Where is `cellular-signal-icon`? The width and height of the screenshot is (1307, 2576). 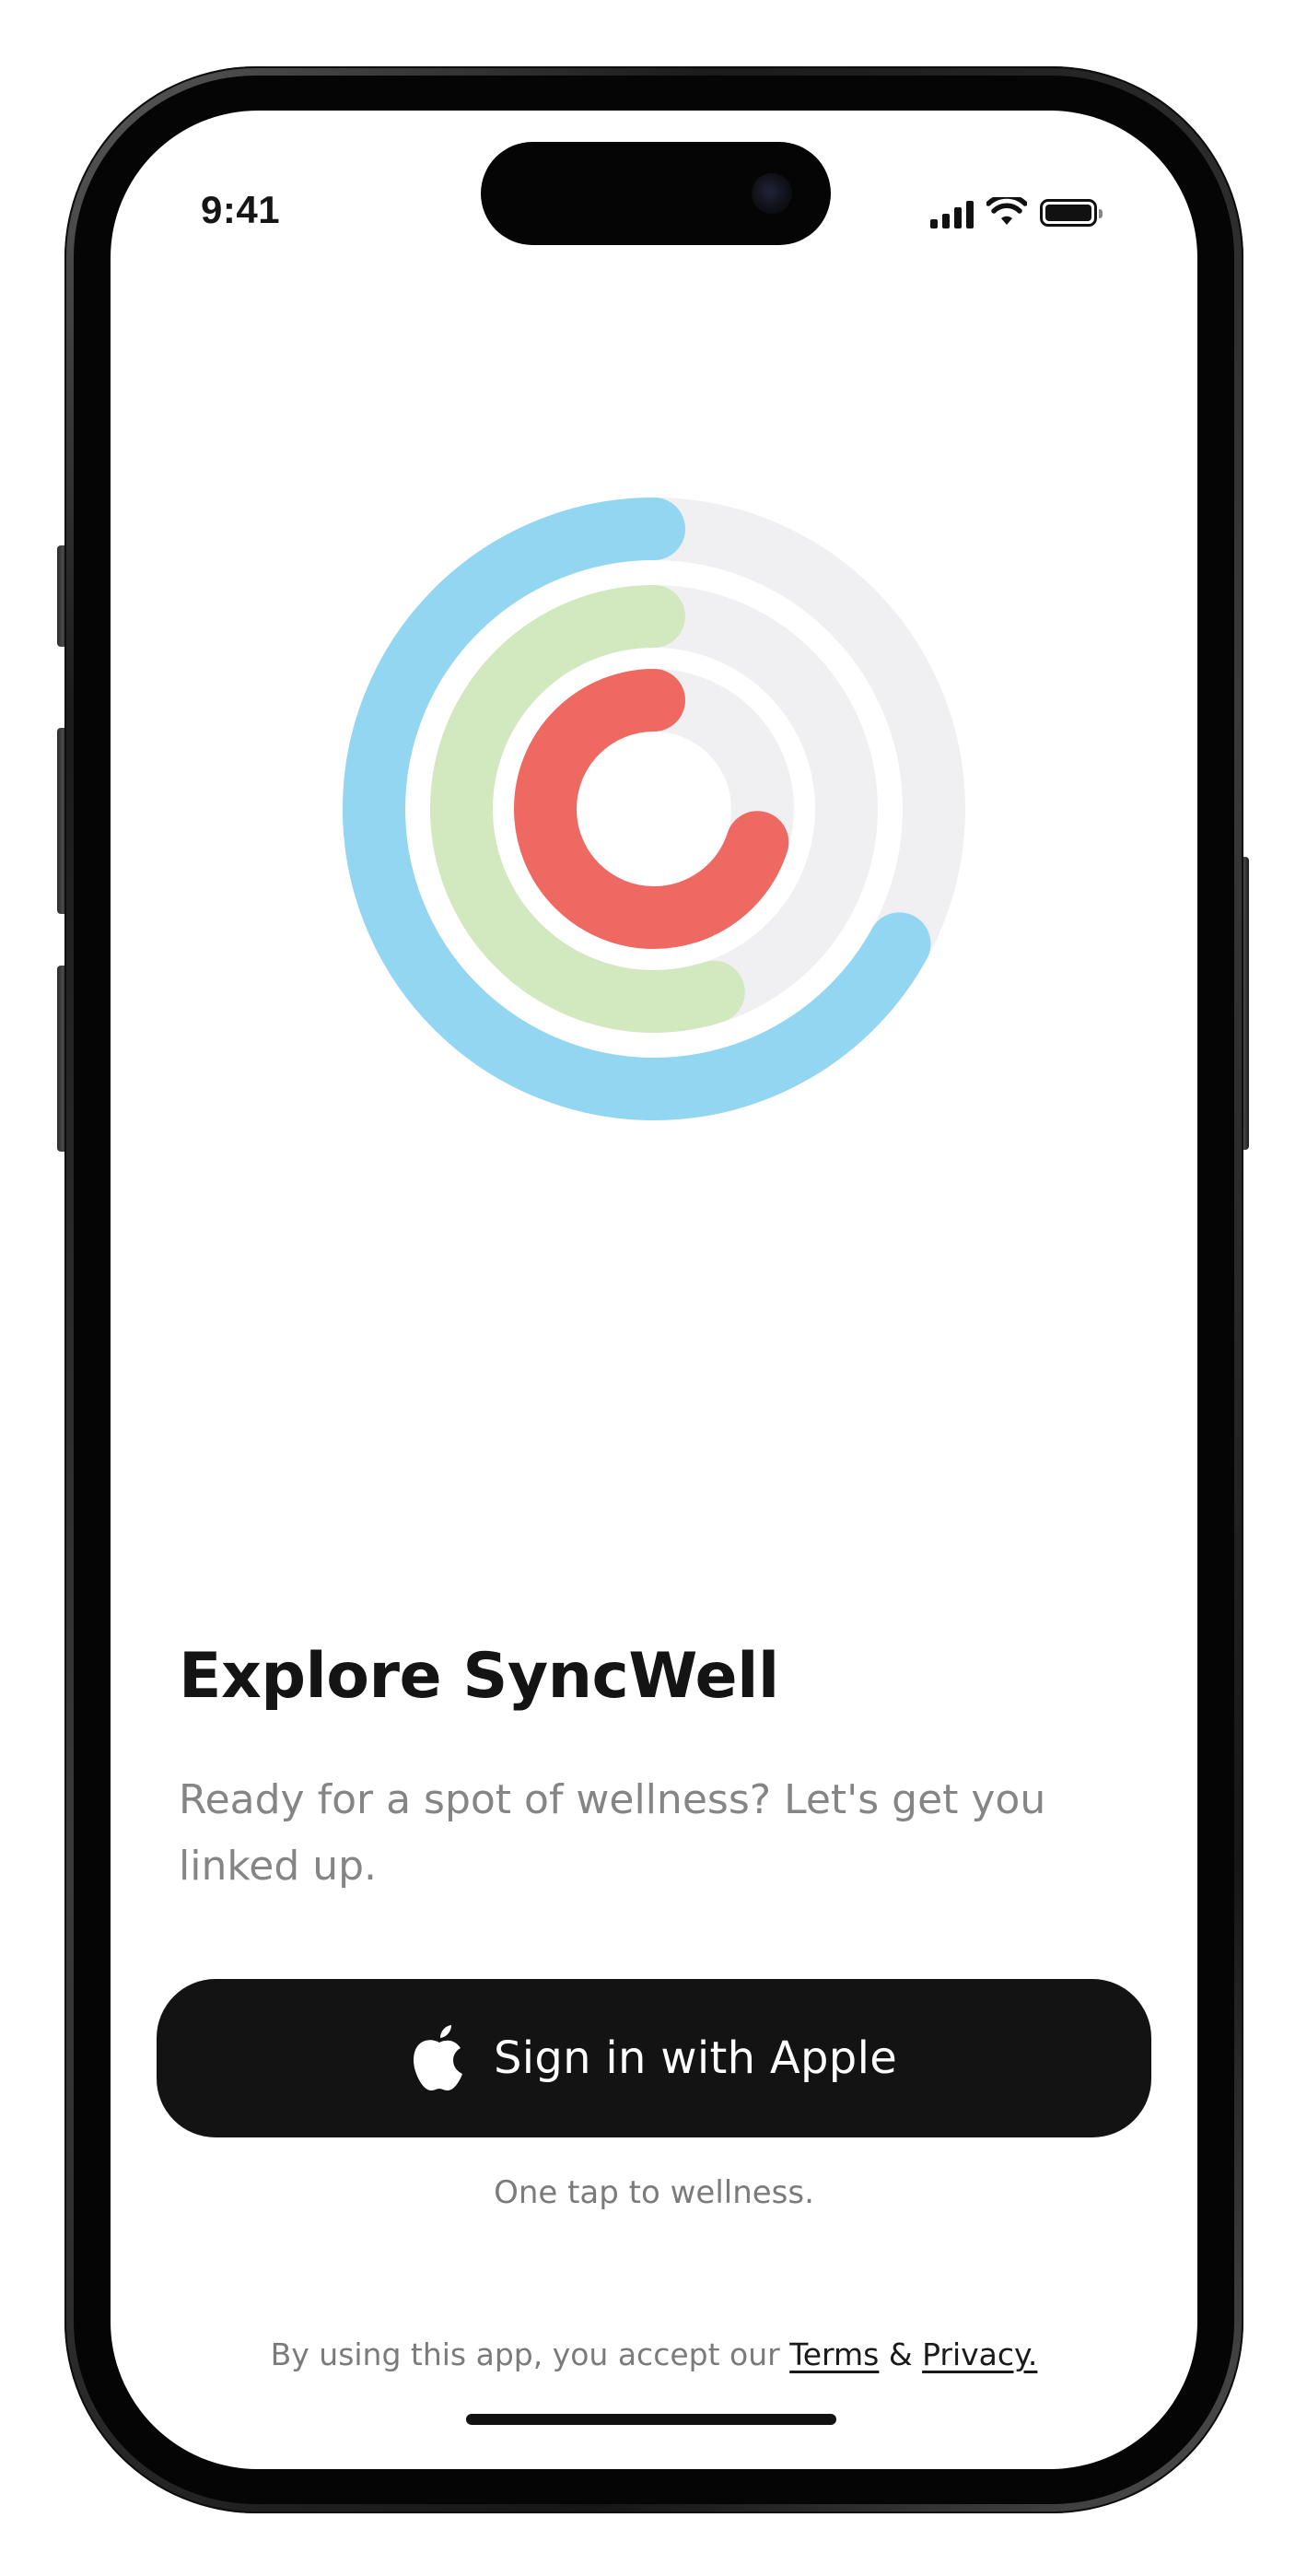 cellular-signal-icon is located at coordinates (952, 213).